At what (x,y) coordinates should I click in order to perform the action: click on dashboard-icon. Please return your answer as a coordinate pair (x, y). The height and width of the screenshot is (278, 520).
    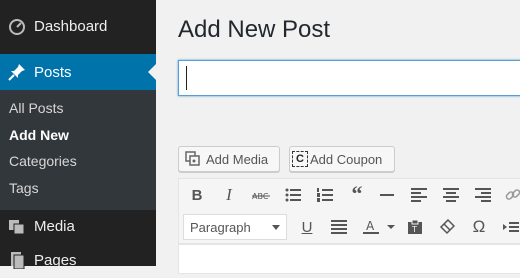
    Looking at the image, I should click on (17, 26).